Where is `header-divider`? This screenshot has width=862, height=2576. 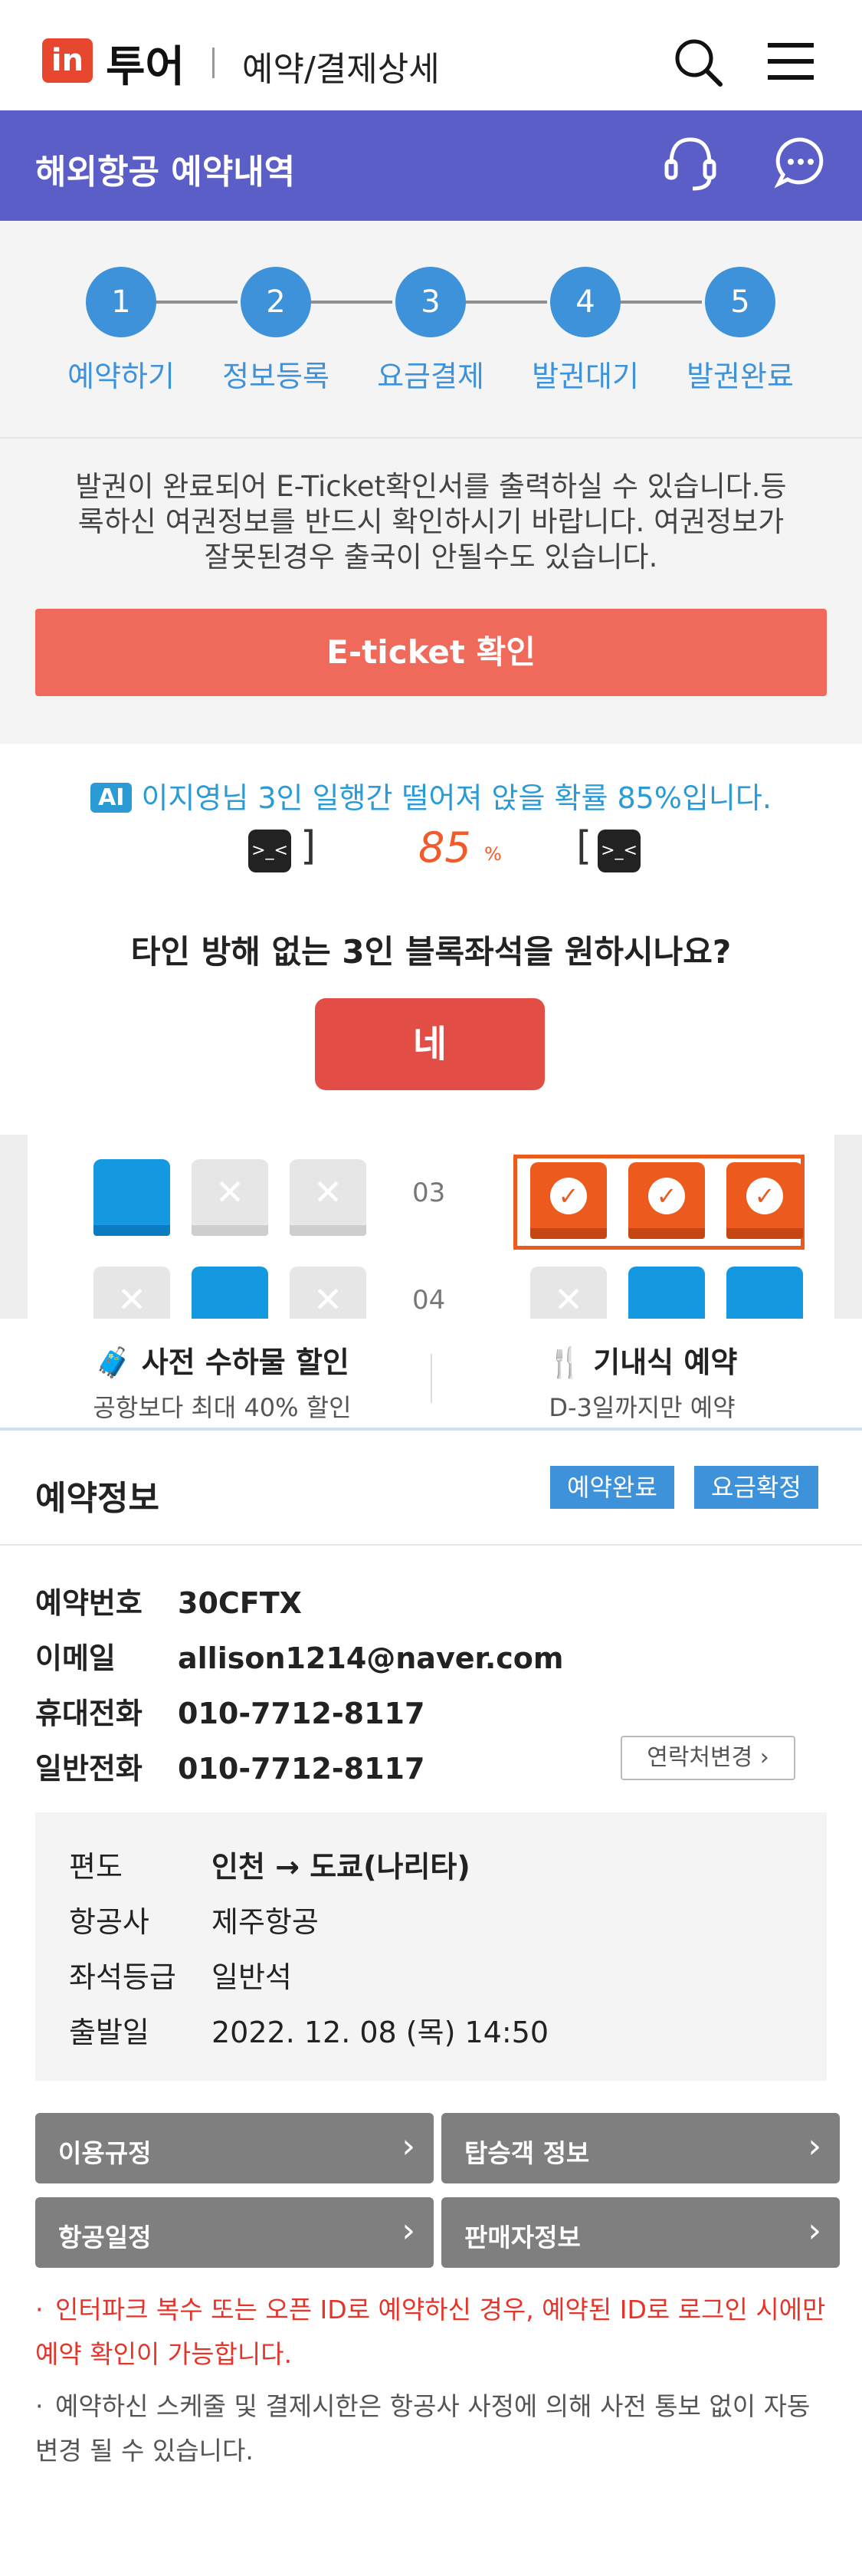
header-divider is located at coordinates (214, 63).